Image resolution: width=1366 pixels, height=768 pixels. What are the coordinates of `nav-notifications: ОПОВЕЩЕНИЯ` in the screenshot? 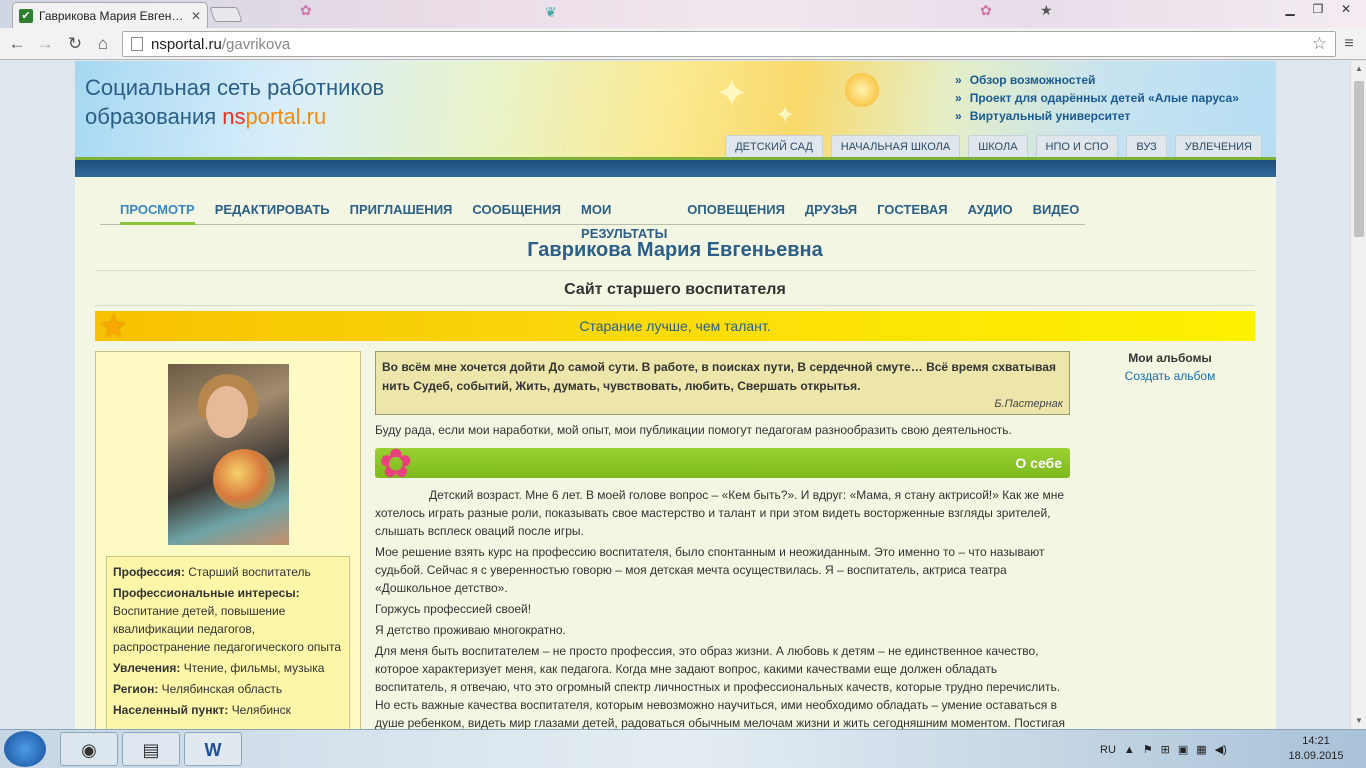 It's located at (736, 211).